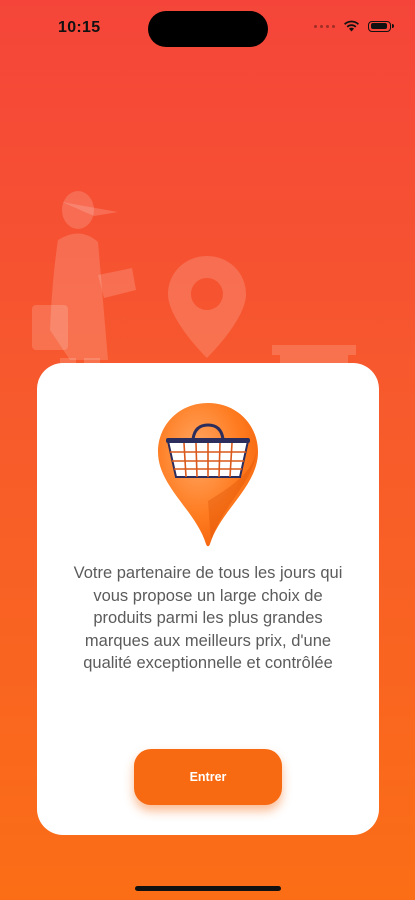 Image resolution: width=415 pixels, height=900 pixels. What do you see at coordinates (208, 888) in the screenshot?
I see `home-indicator` at bounding box center [208, 888].